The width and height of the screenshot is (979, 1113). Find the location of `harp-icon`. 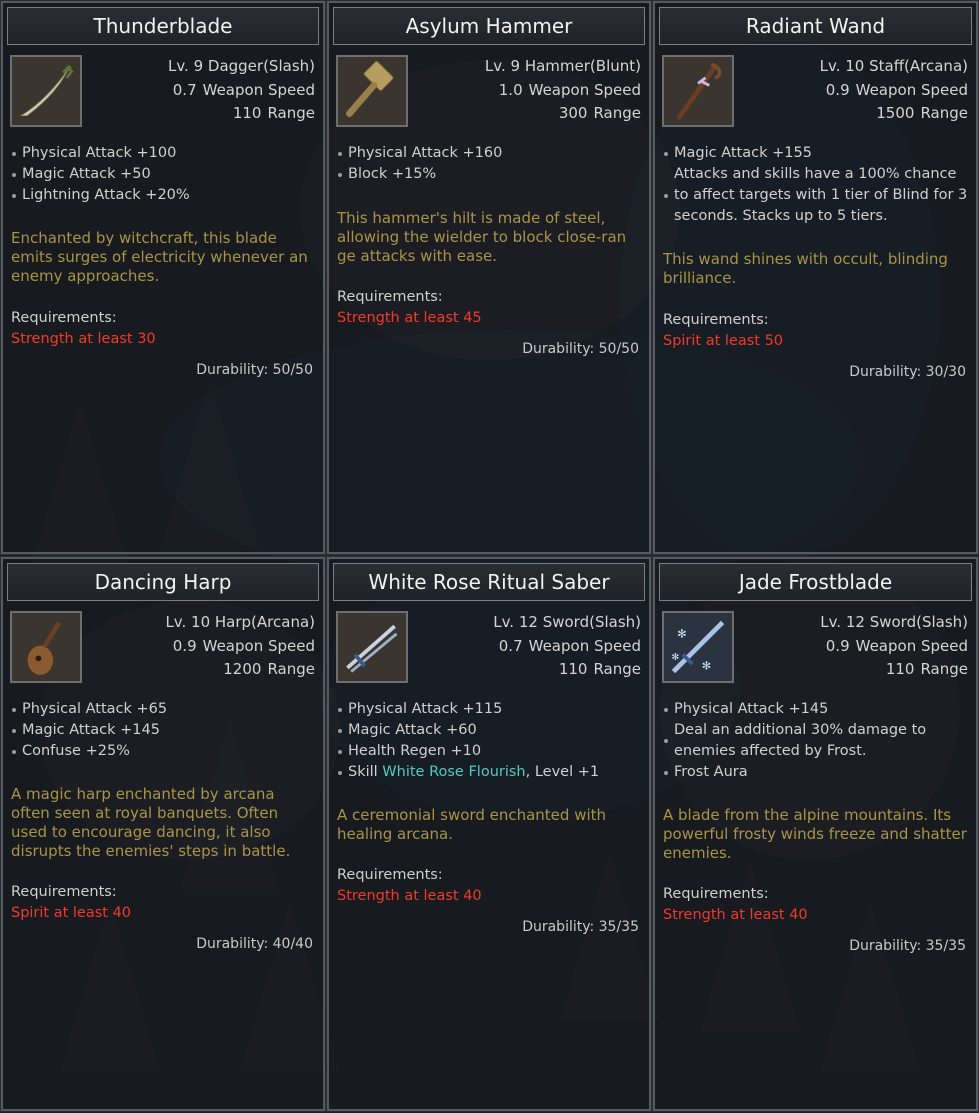

harp-icon is located at coordinates (46, 647).